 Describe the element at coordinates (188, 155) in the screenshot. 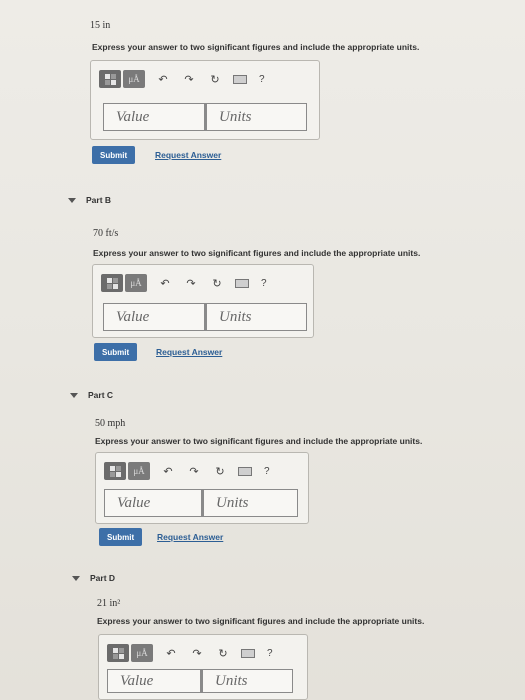

I see `partA-request-answer-link: Request Answer` at that location.